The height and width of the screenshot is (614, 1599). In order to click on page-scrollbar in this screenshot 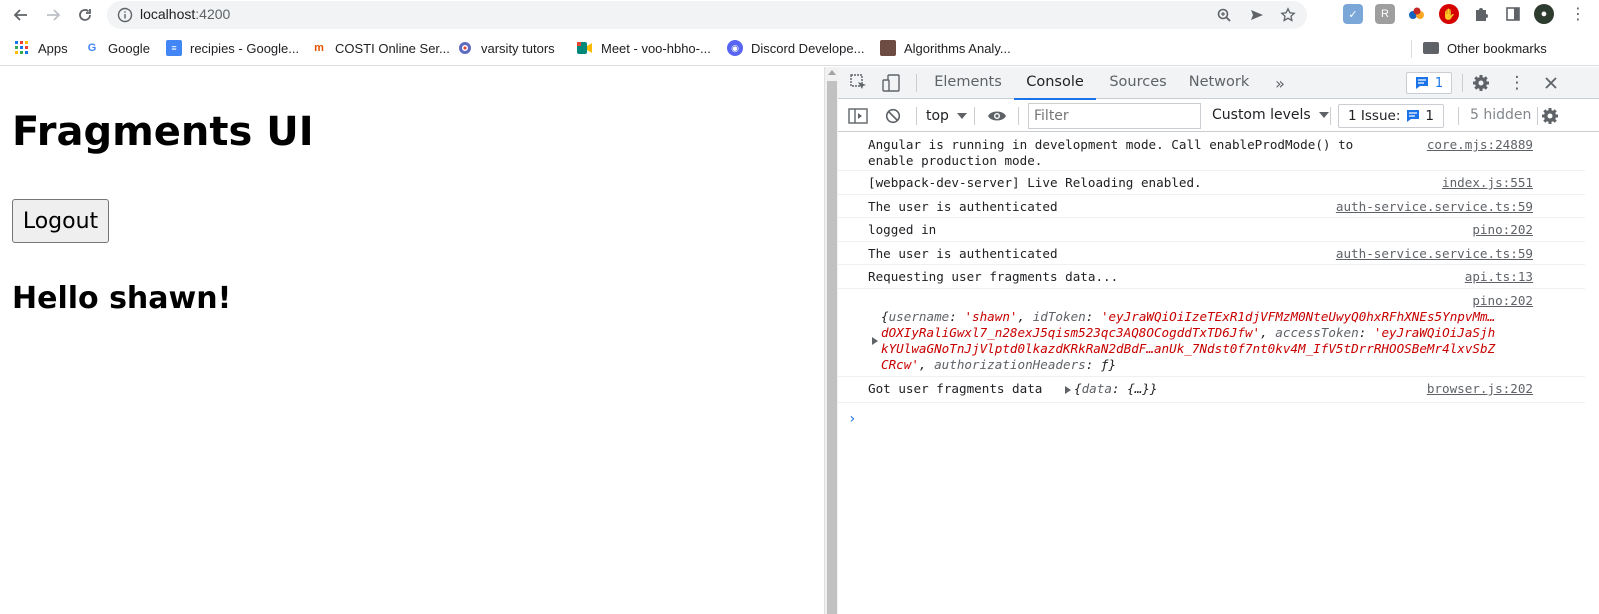, I will do `click(831, 340)`.